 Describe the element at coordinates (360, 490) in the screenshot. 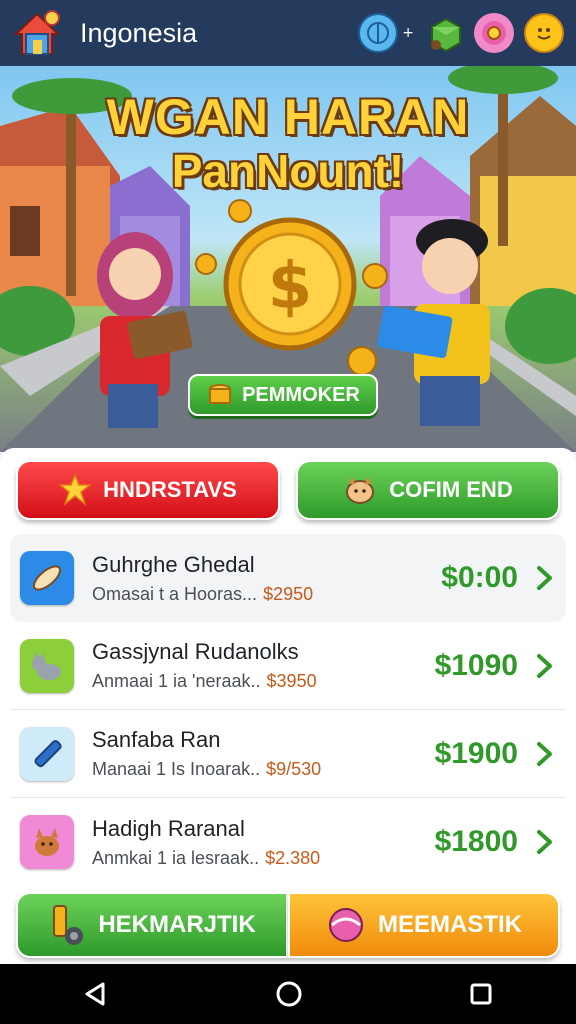

I see `dog-face-icon` at that location.